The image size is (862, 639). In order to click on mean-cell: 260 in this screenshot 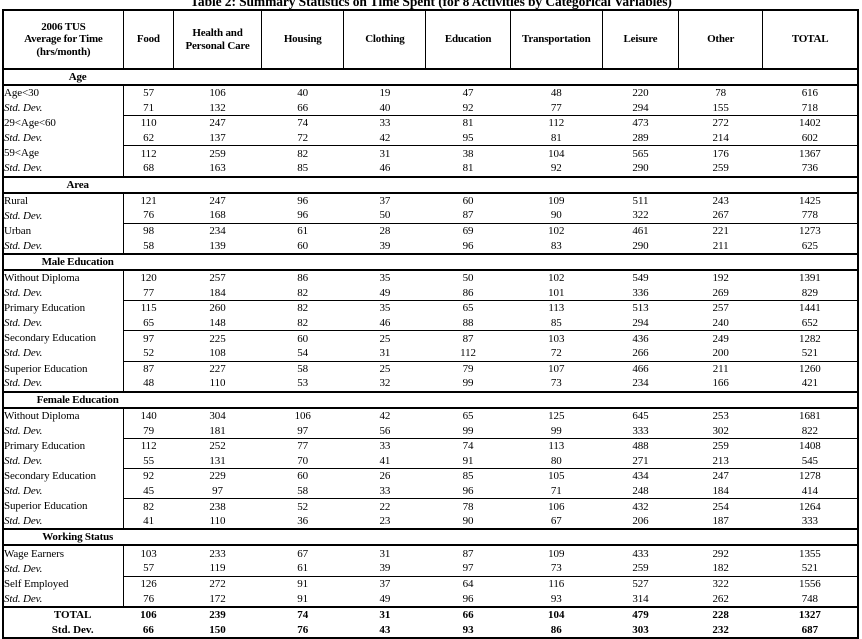, I will do `click(217, 308)`.